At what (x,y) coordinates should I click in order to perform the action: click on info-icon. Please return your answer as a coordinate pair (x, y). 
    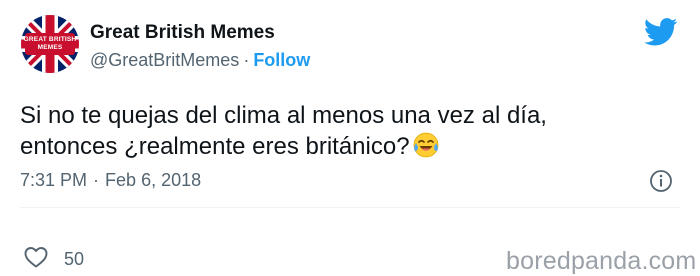
    Looking at the image, I should click on (661, 181).